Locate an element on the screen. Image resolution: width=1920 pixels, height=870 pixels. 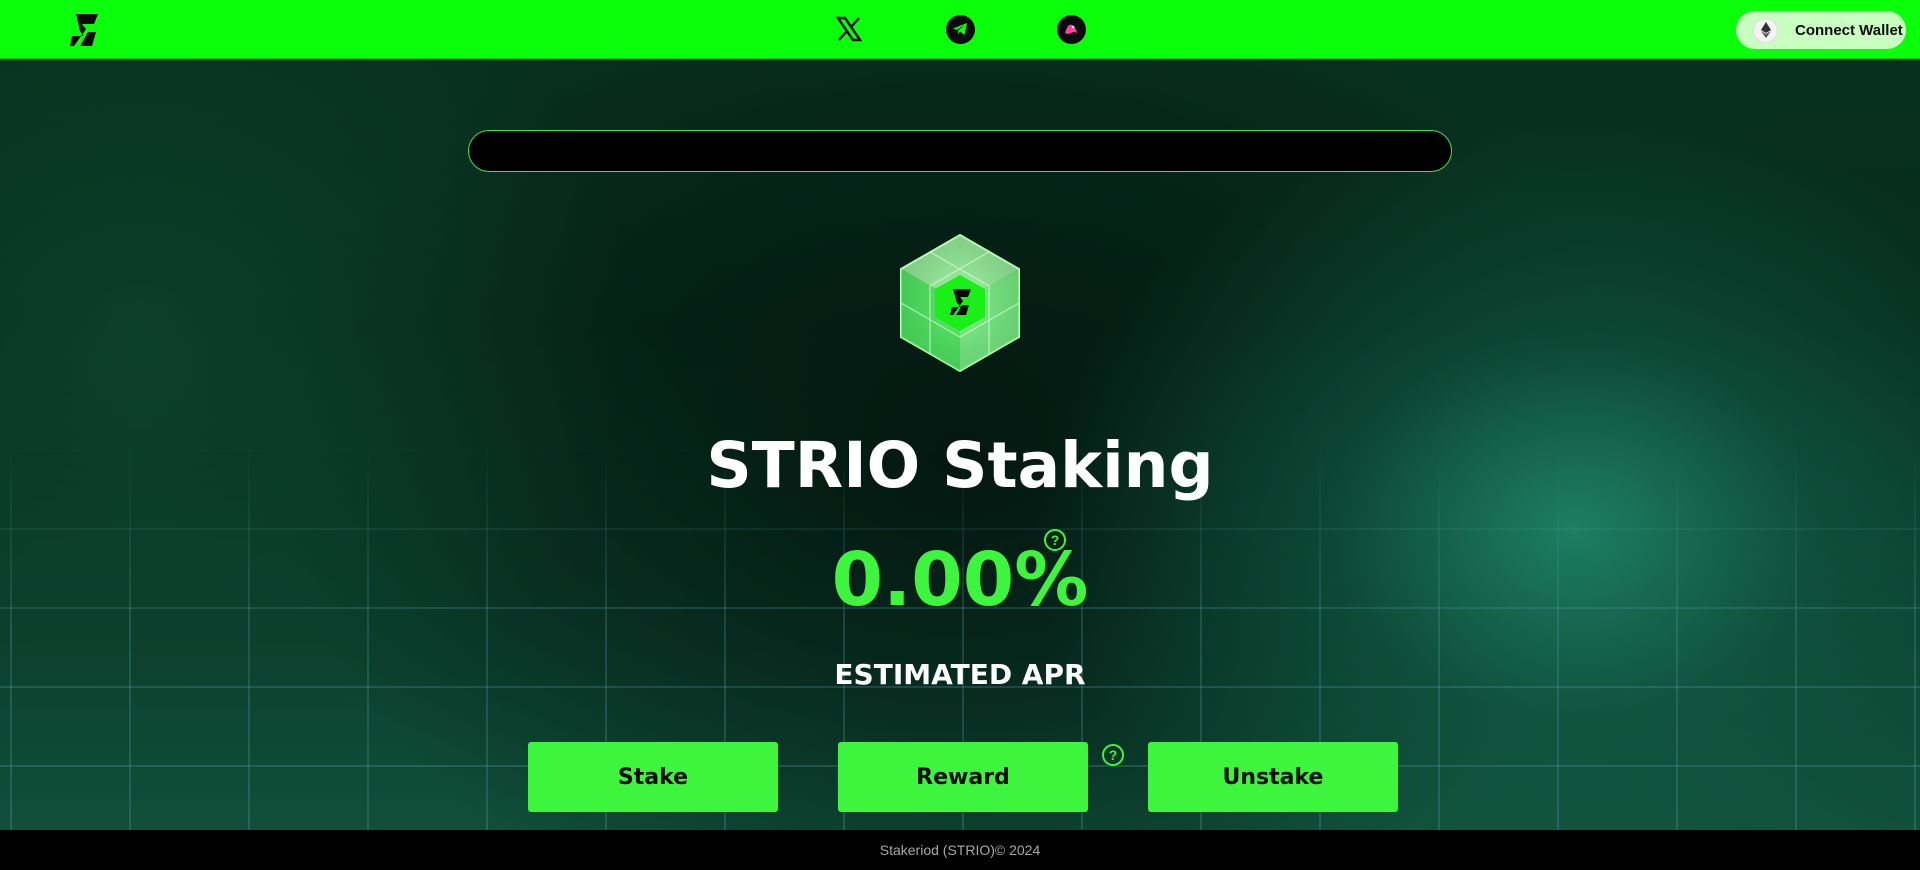
x-twitter-icon is located at coordinates (849, 29).